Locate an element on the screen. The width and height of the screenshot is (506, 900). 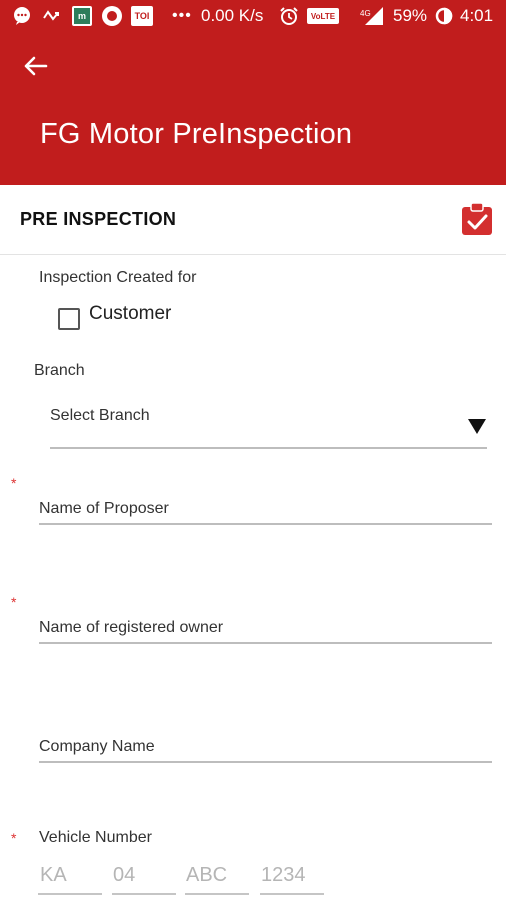
company-input-underline is located at coordinates (265, 762).